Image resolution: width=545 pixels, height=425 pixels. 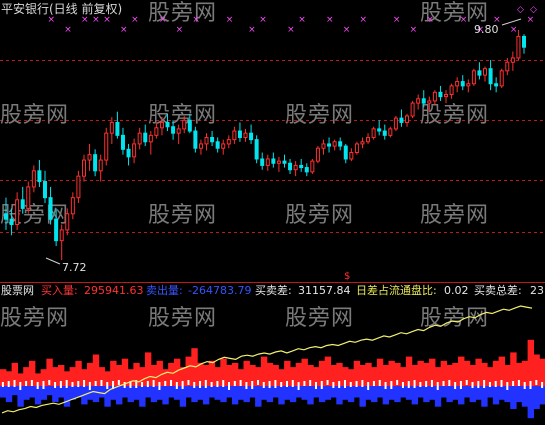 I want to click on ratio-label: 日差占流通盘比:, so click(x=396, y=290).